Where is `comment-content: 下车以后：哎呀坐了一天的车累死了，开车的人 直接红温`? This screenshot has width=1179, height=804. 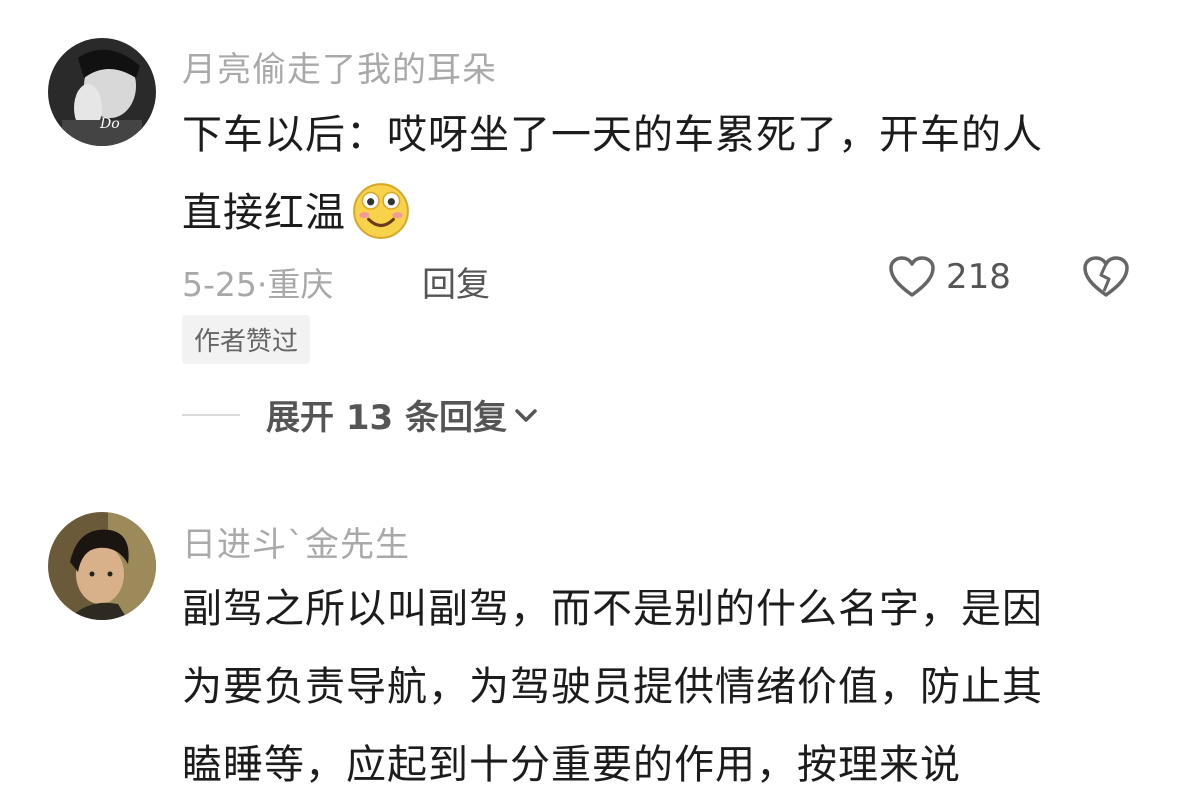 comment-content: 下车以后：哎呀坐了一天的车累死了，开车的人 直接红温 is located at coordinates (612, 174).